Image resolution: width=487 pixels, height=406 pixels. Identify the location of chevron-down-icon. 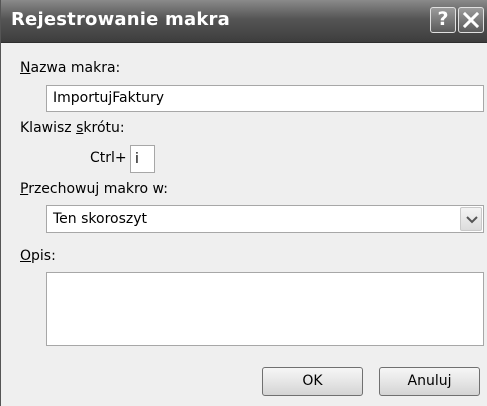
(472, 220).